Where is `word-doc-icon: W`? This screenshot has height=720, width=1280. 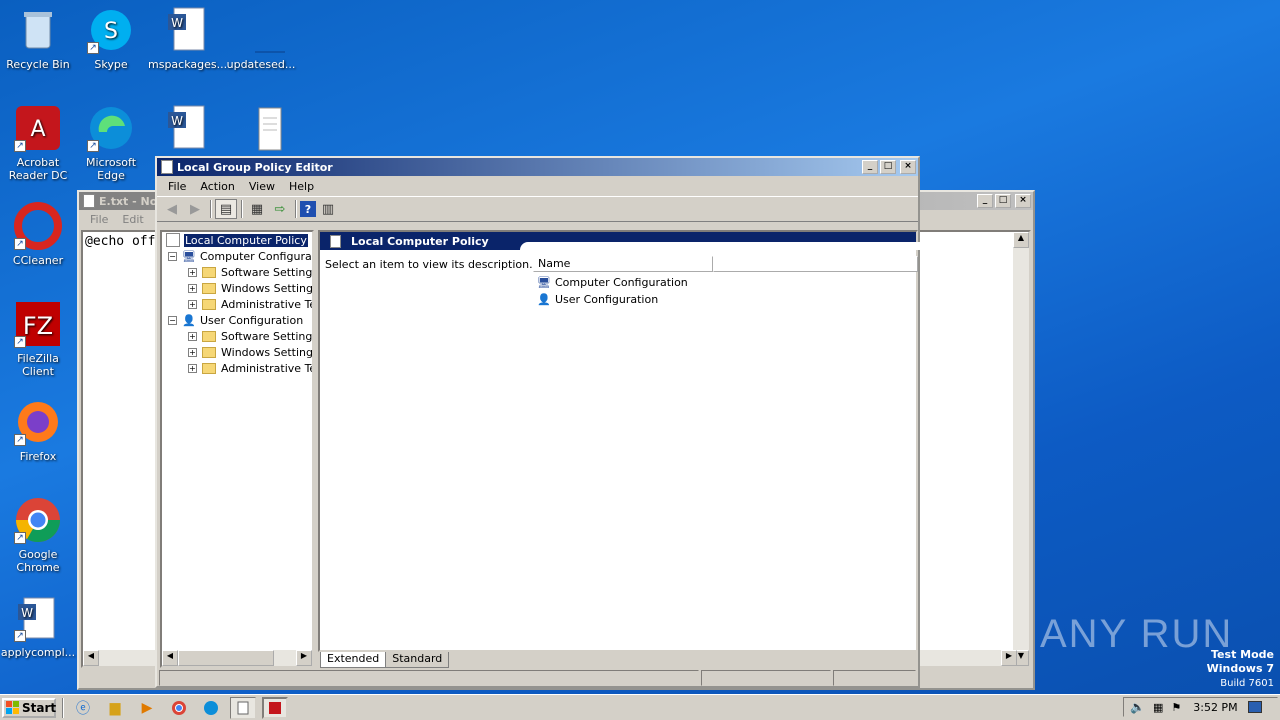
word-doc-icon: W is located at coordinates (186, 128).